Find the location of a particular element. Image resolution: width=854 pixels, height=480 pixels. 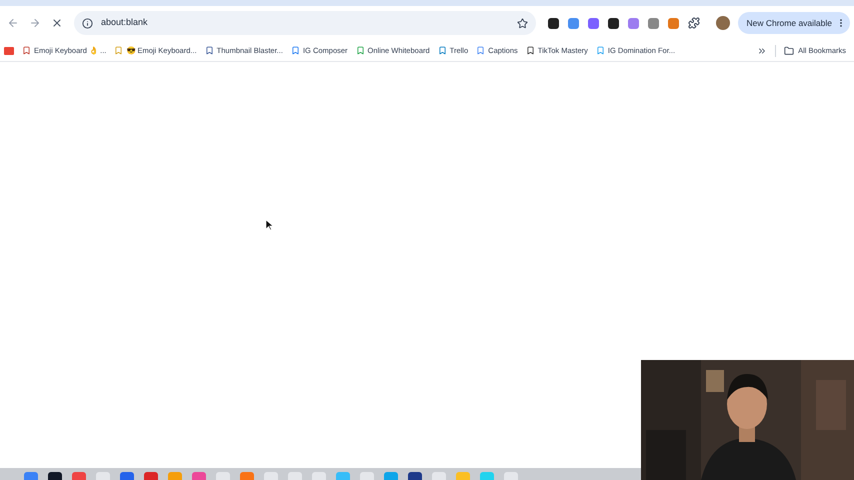

cursor-icon is located at coordinates (269, 225).